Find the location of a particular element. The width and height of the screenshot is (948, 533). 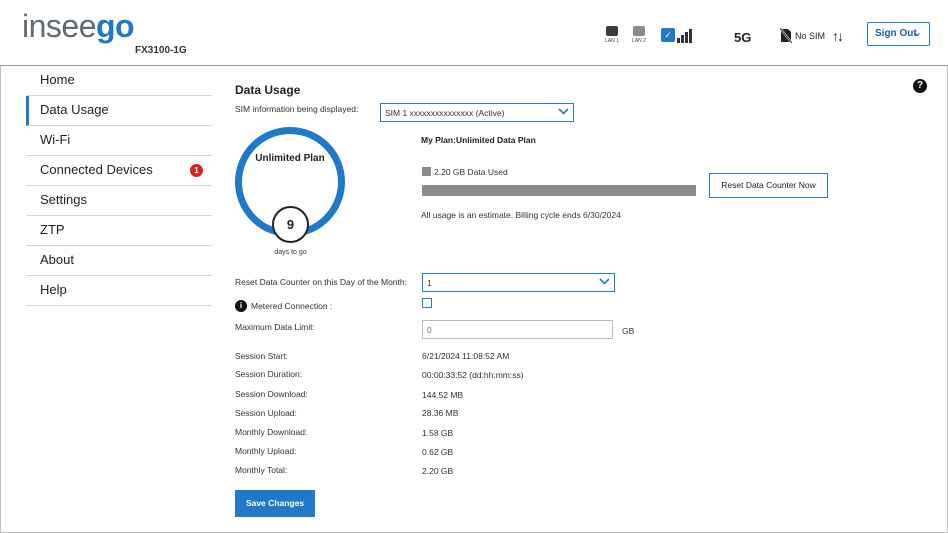

plan-name: My Plan:Unlimited Data Plan is located at coordinates (478, 140).